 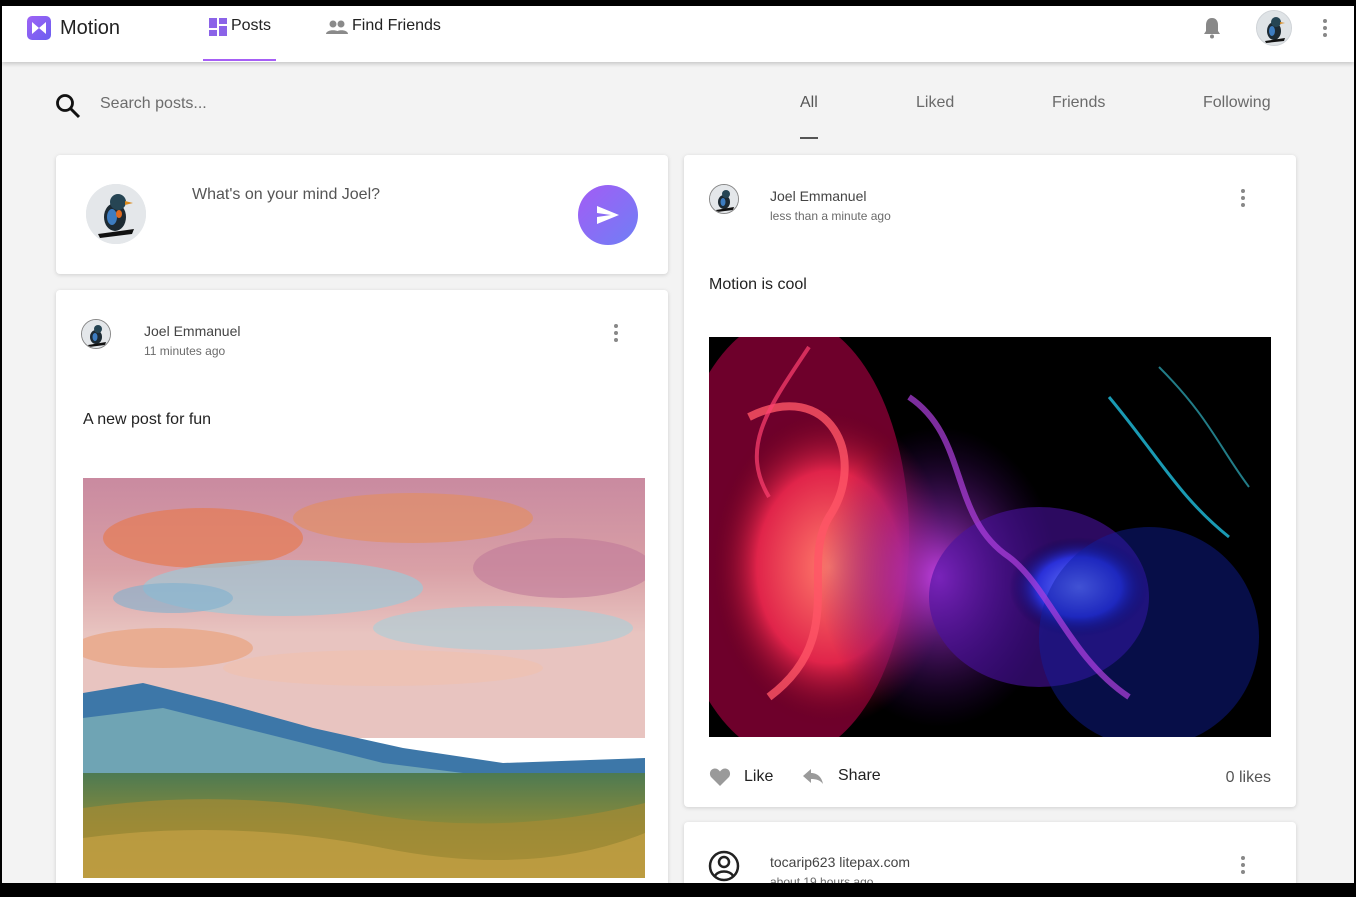 I want to click on people-icon, so click(x=337, y=27).